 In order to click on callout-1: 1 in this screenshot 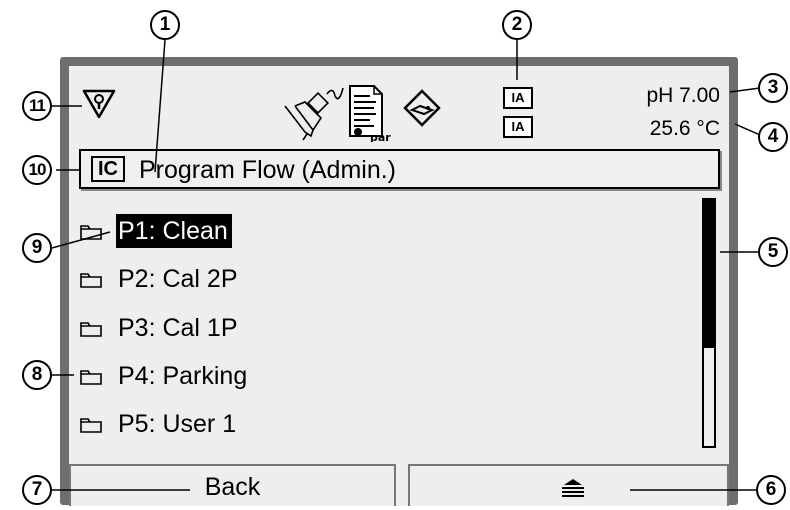, I will do `click(165, 25)`.